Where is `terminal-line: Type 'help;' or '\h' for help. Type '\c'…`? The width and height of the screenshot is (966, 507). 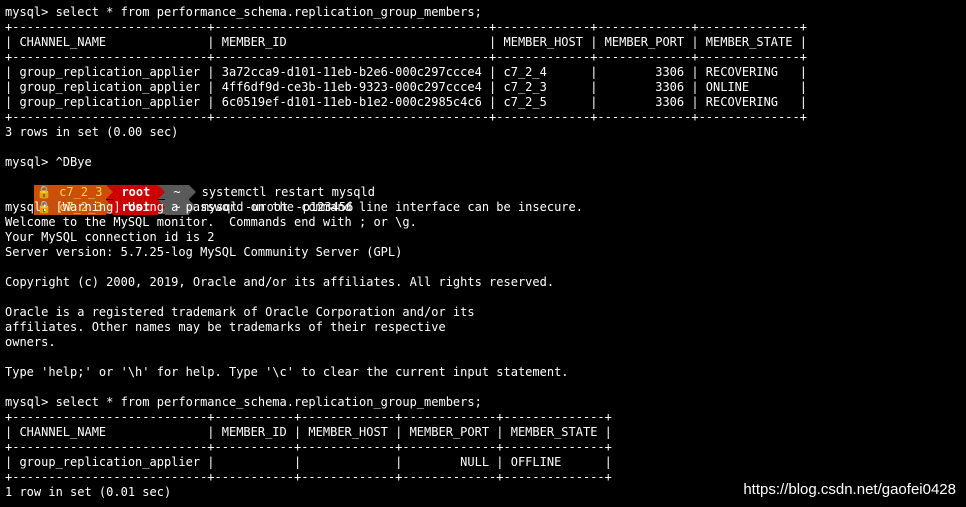
terminal-line: Type 'help;' or '\h' for help. Type '\c'… is located at coordinates (287, 372).